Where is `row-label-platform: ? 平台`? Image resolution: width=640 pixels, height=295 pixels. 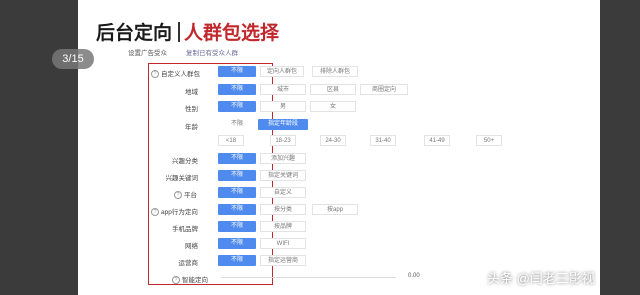 row-label-platform: ? 平台 is located at coordinates (185, 194).